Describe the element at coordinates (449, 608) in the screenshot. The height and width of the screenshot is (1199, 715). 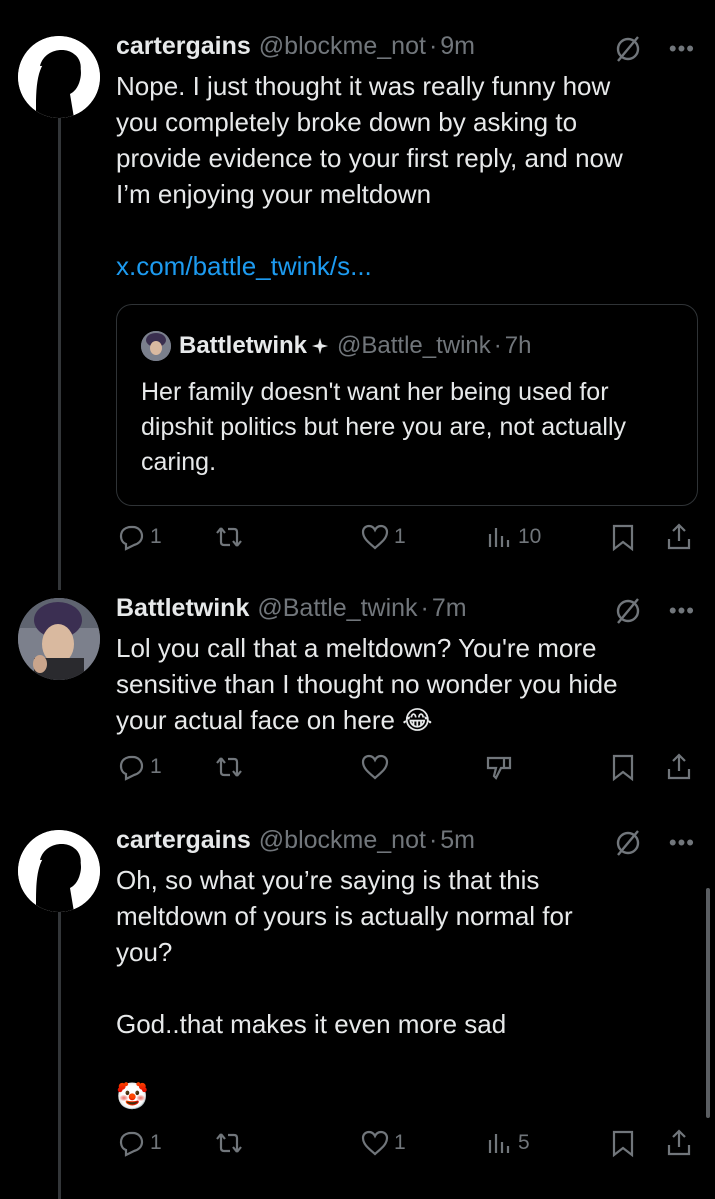
I see `timestamp: 7m` at that location.